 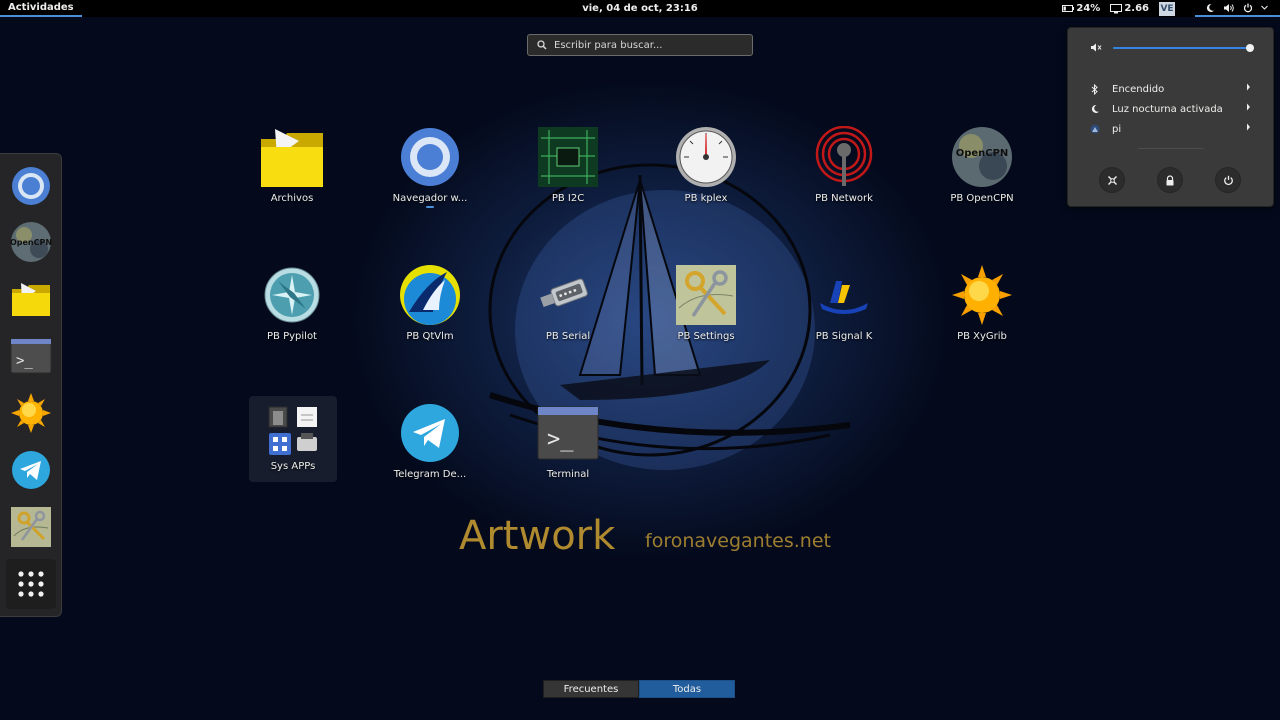 I want to click on menu-item-label: pi, so click(x=1117, y=129).